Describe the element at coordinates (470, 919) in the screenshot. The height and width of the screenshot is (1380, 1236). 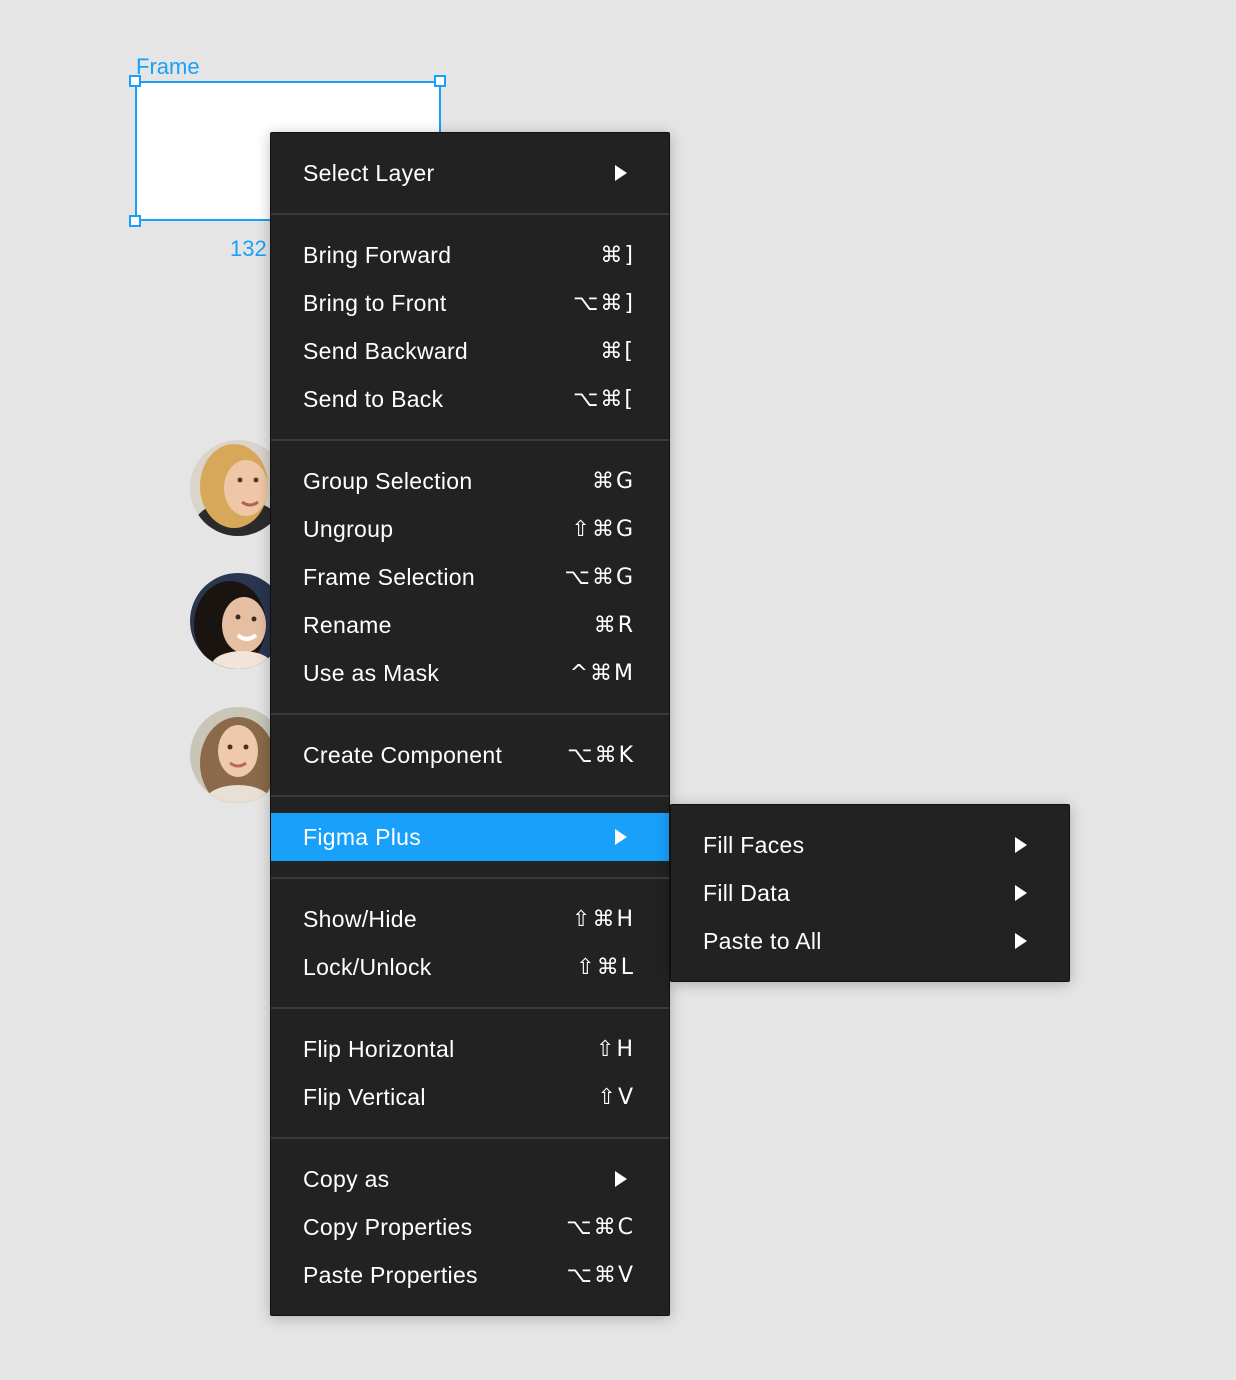
I see `menu-item-show-hide: Show/Hide ⇧⌘H` at that location.